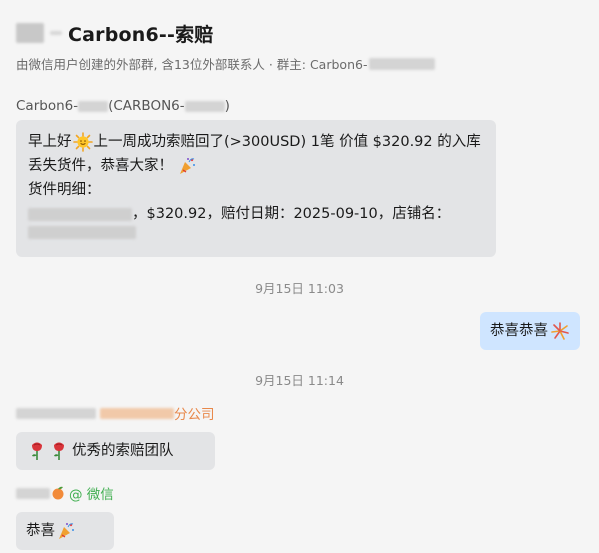 Image resolution: width=599 pixels, height=553 pixels. I want to click on message-bubble: 优秀的索赔团队, so click(115, 451).